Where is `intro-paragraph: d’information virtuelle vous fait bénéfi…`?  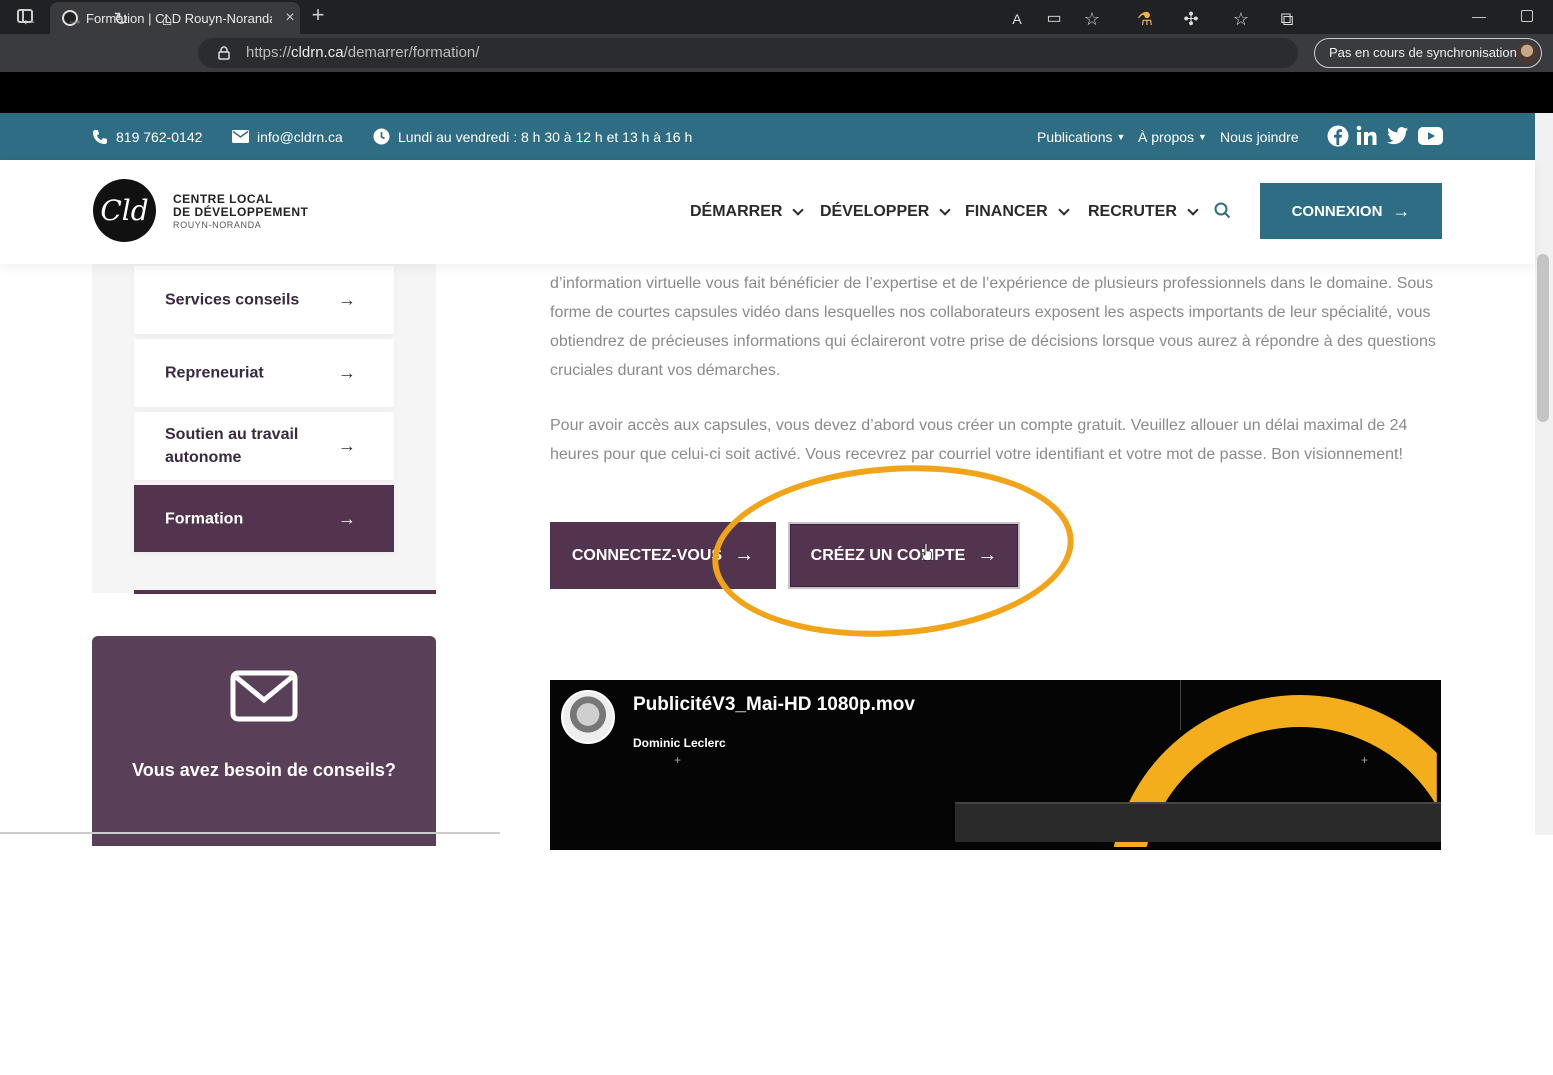 intro-paragraph: d’information virtuelle vous fait bénéfi… is located at coordinates (993, 327).